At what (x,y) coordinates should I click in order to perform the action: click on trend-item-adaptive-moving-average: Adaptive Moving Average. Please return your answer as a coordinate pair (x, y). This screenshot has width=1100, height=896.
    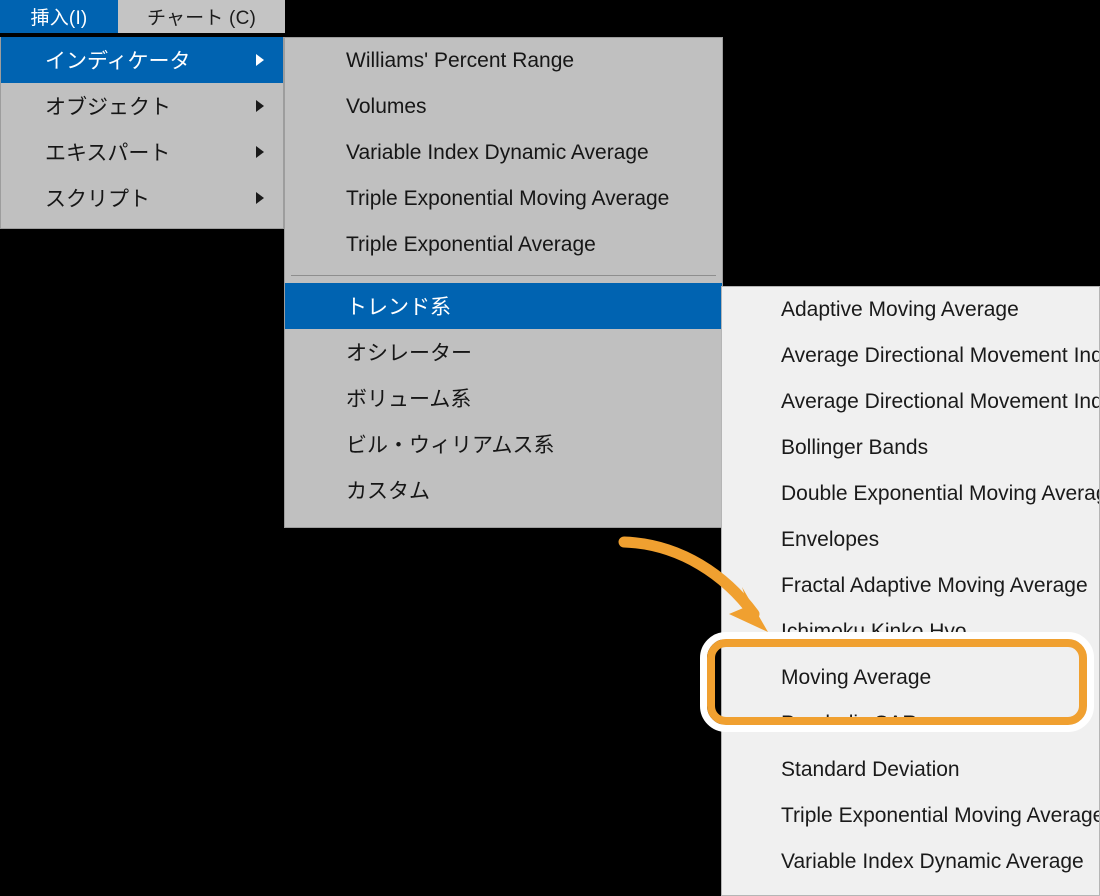
    Looking at the image, I should click on (910, 310).